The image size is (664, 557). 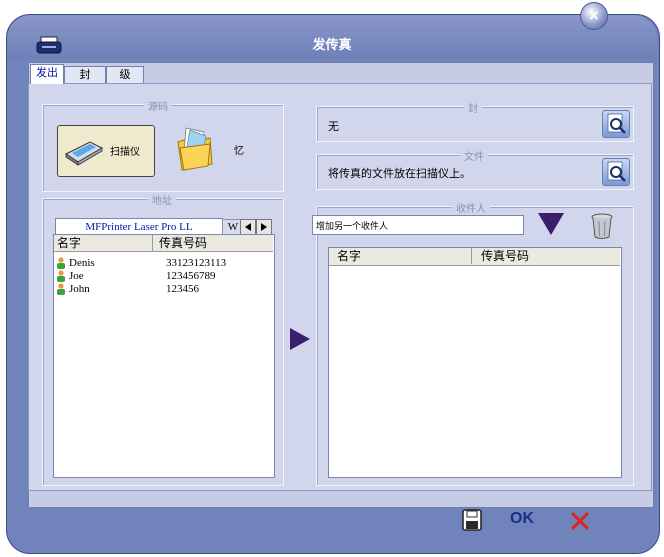 I want to click on folder-icon, so click(x=195, y=149).